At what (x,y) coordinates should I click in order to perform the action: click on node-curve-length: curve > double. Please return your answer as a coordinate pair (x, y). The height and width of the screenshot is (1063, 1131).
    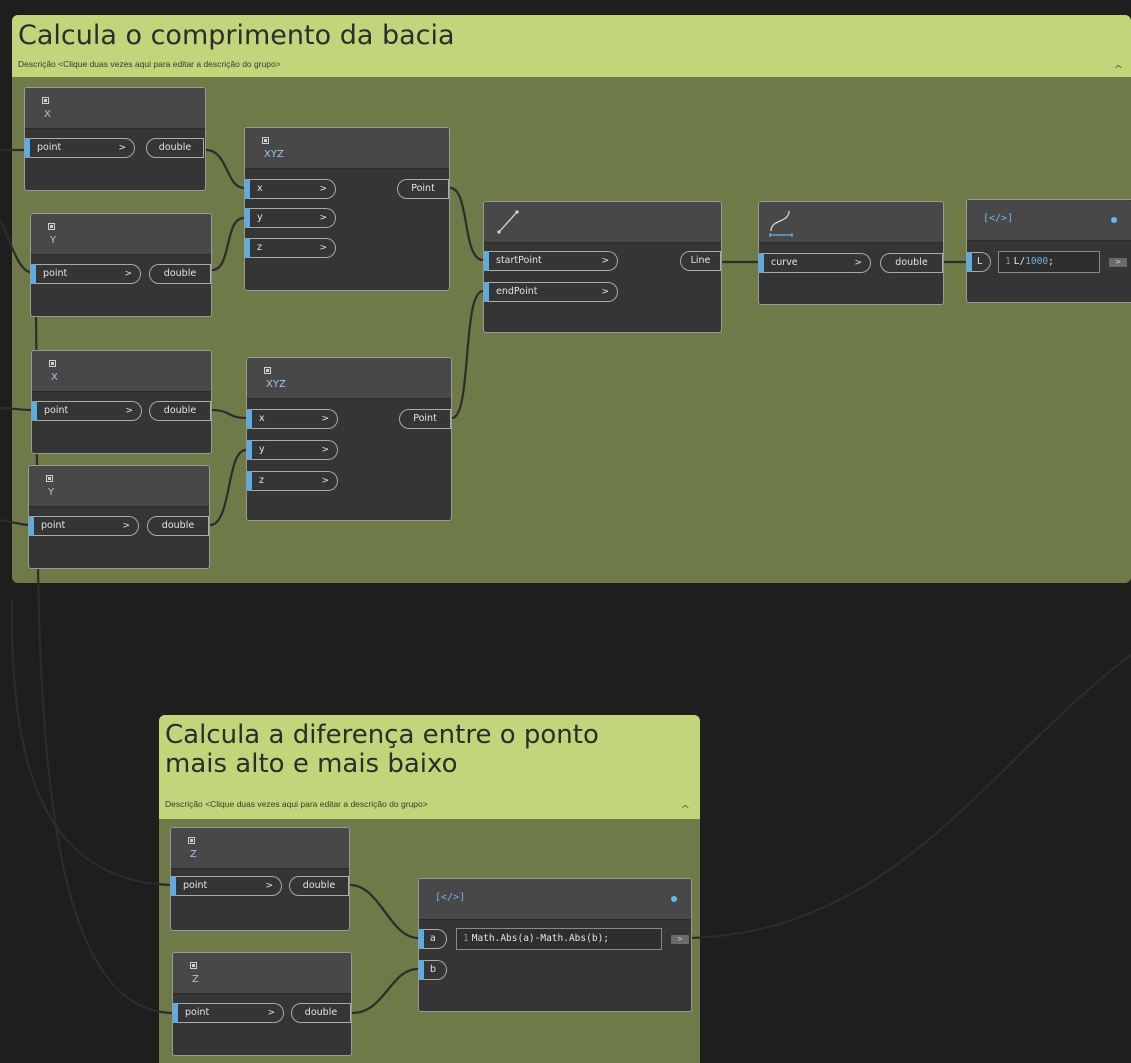
    Looking at the image, I should click on (851, 253).